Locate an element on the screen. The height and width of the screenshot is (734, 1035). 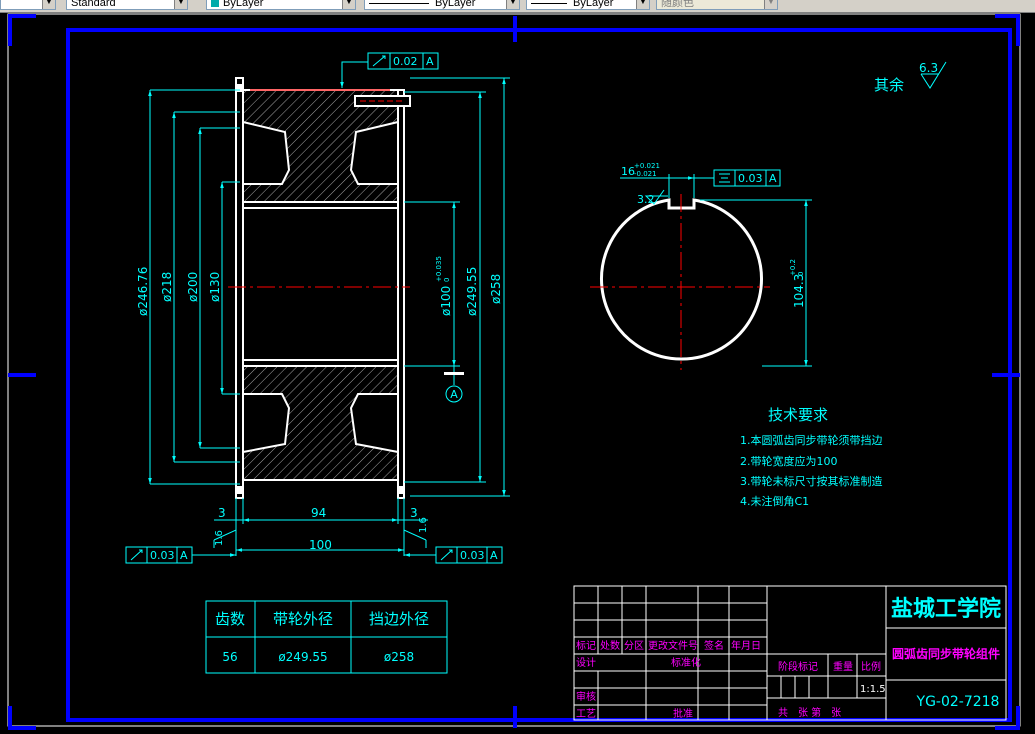
width-dim-labels: 3 94 3 100 1.6 1.6 is located at coordinates (321, 529).